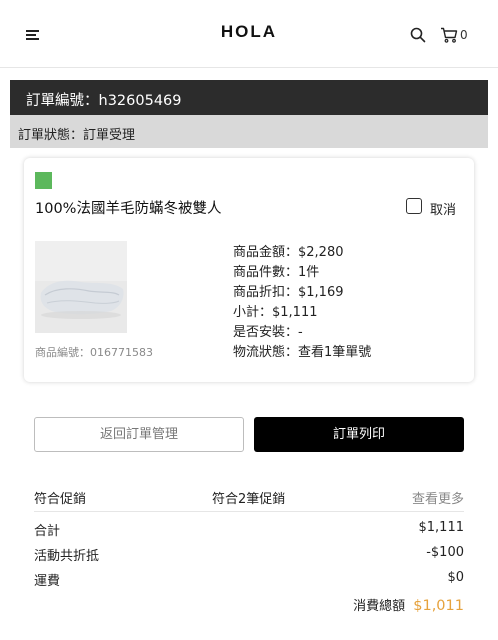 This screenshot has width=498, height=640. What do you see at coordinates (249, 34) in the screenshot?
I see `site-header: HOLA 0` at bounding box center [249, 34].